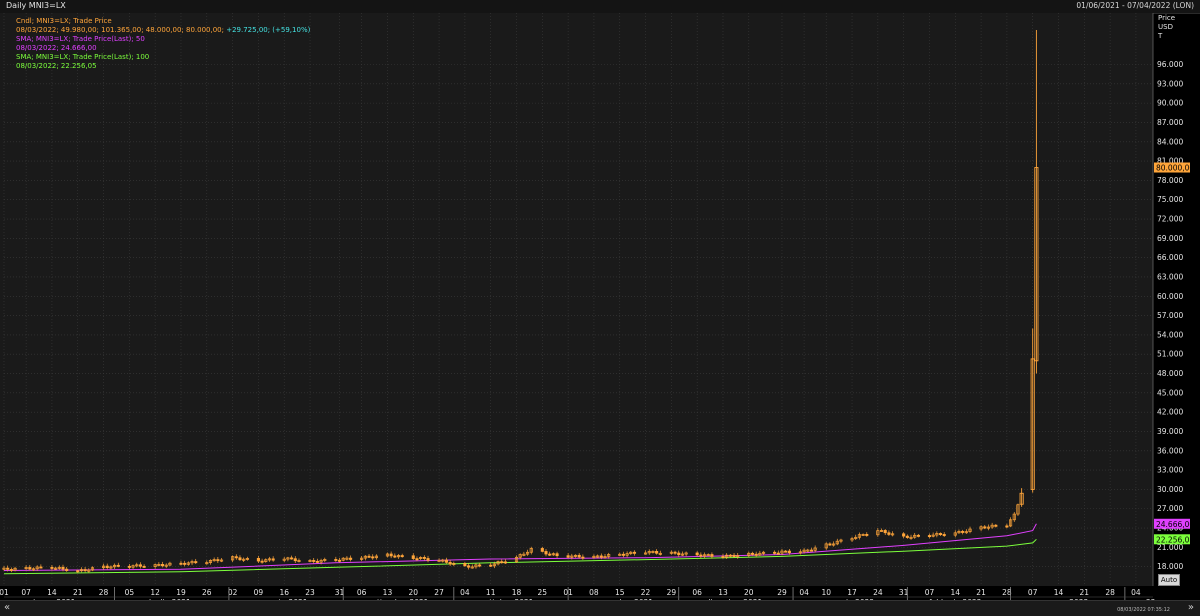 The width and height of the screenshot is (1200, 616). What do you see at coordinates (491, 592) in the screenshot?
I see `x-tick-label: 11` at bounding box center [491, 592].